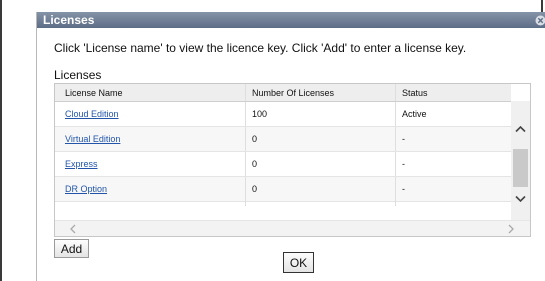 This screenshot has height=281, width=545. What do you see at coordinates (520, 129) in the screenshot?
I see `chevron-up-icon` at bounding box center [520, 129].